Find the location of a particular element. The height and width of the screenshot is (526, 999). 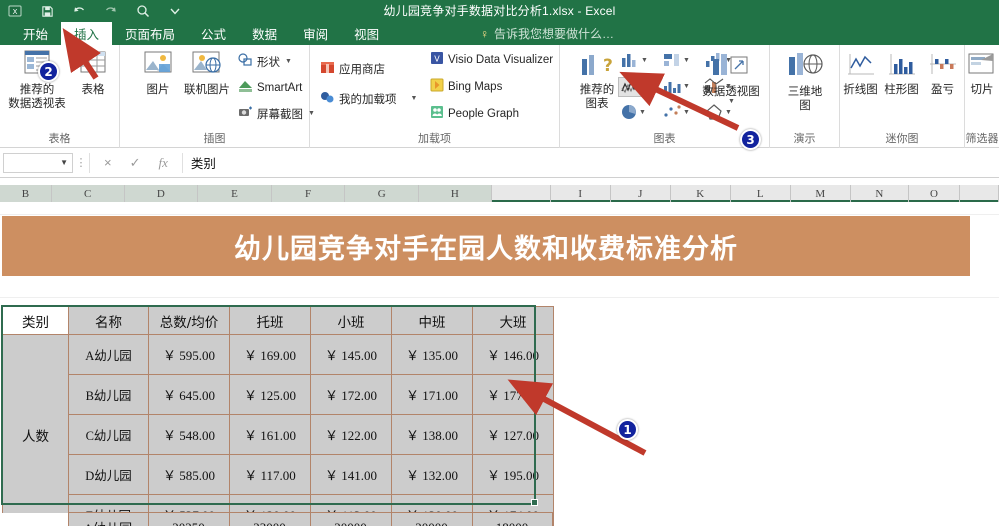

cell-tuoban: 23000 is located at coordinates (269, 519).